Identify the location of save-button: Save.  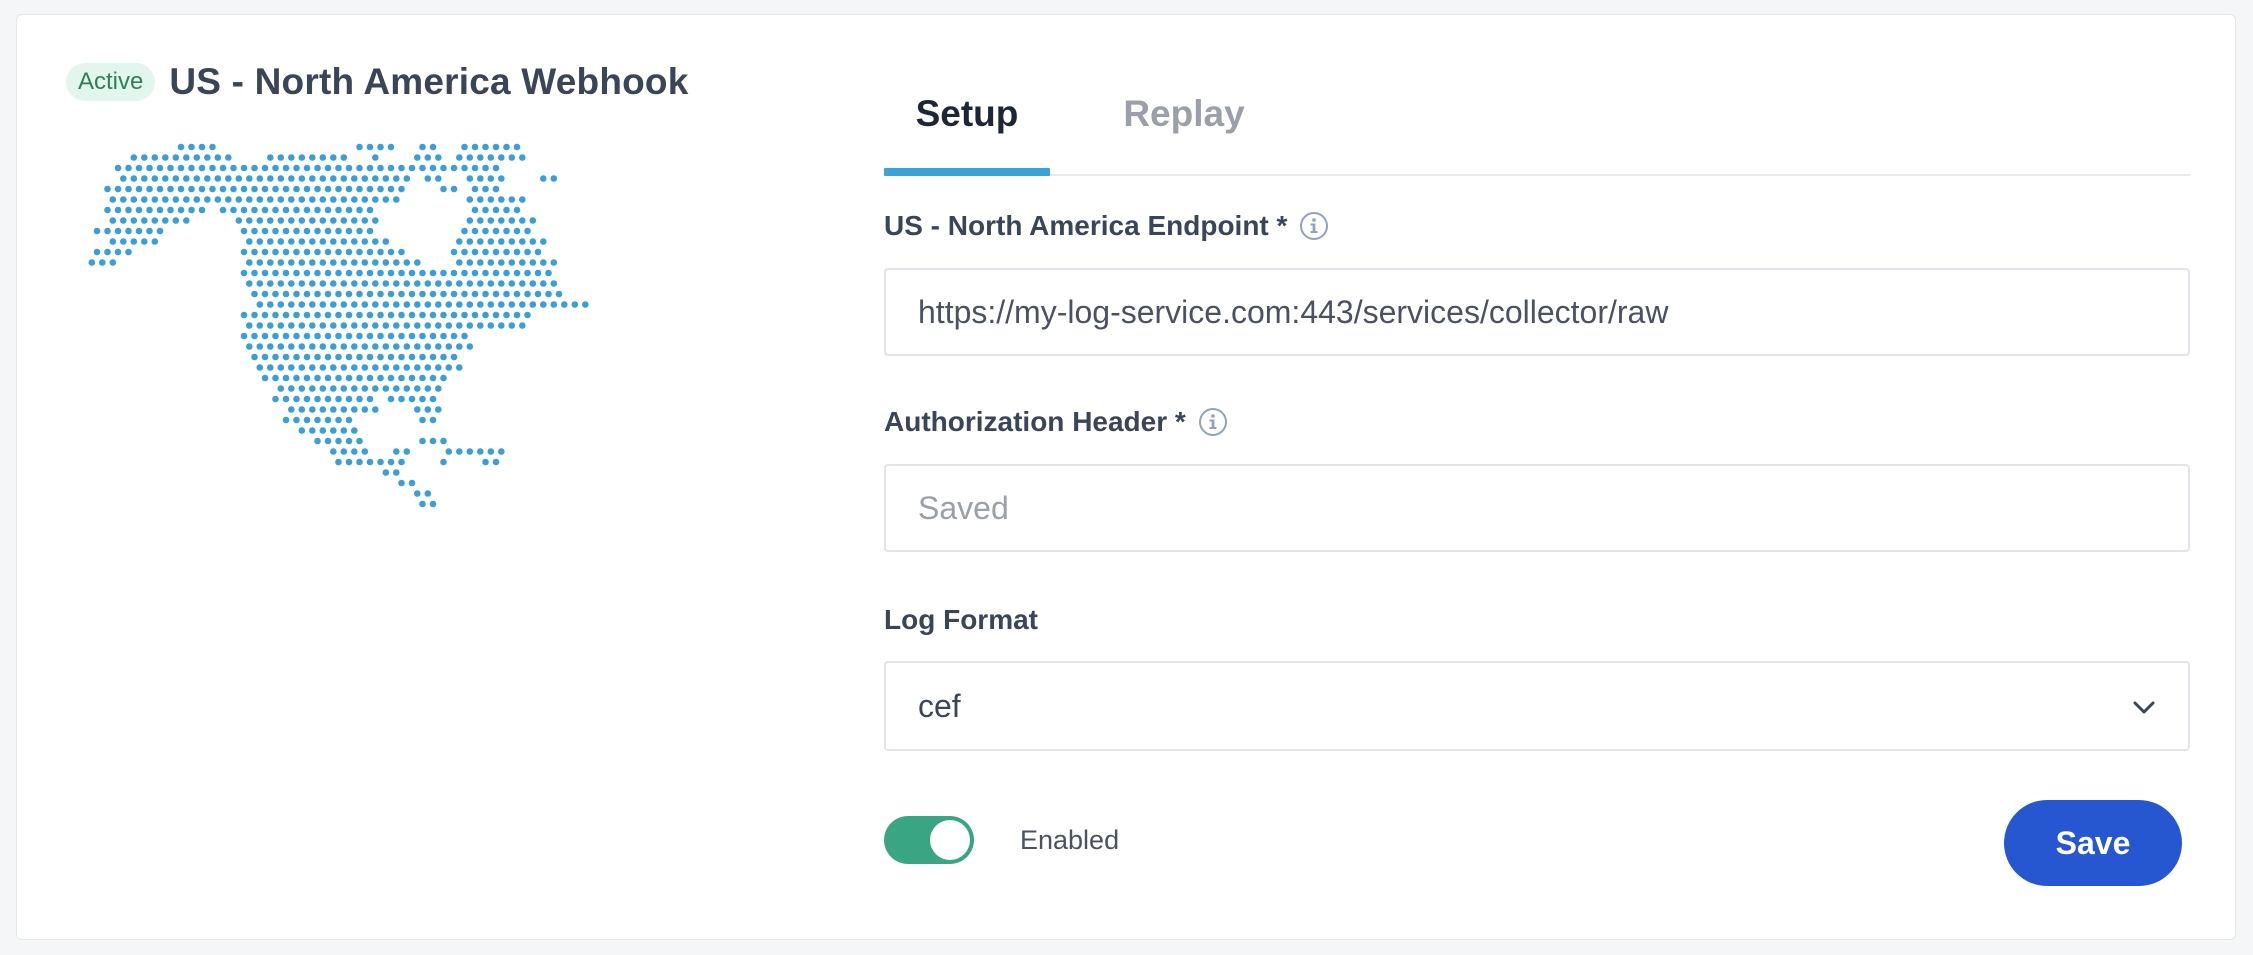
(2093, 843).